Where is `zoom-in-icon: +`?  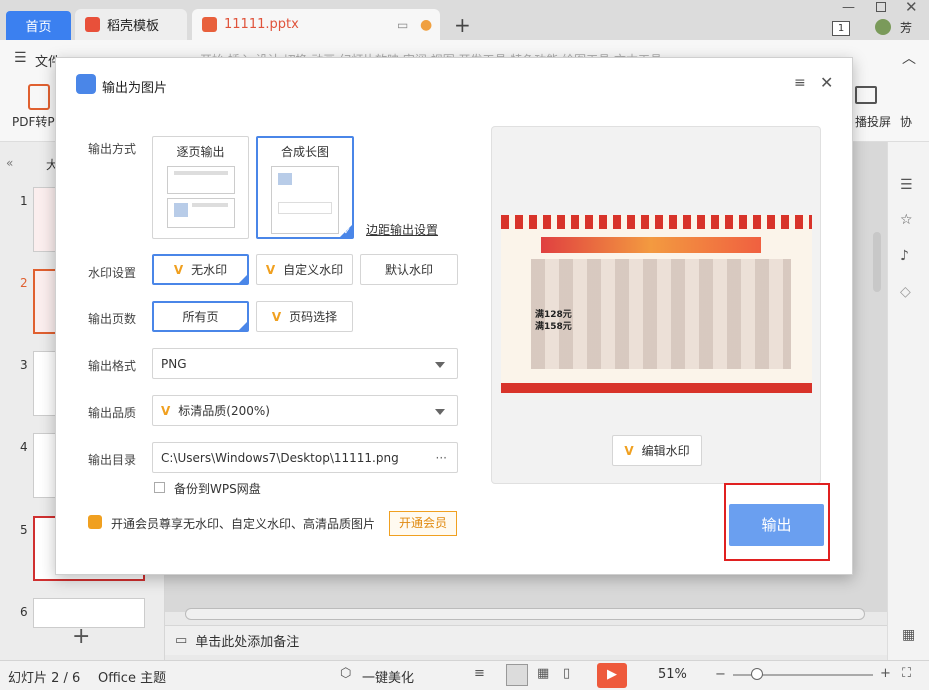
zoom-in-icon: + is located at coordinates (885, 673).